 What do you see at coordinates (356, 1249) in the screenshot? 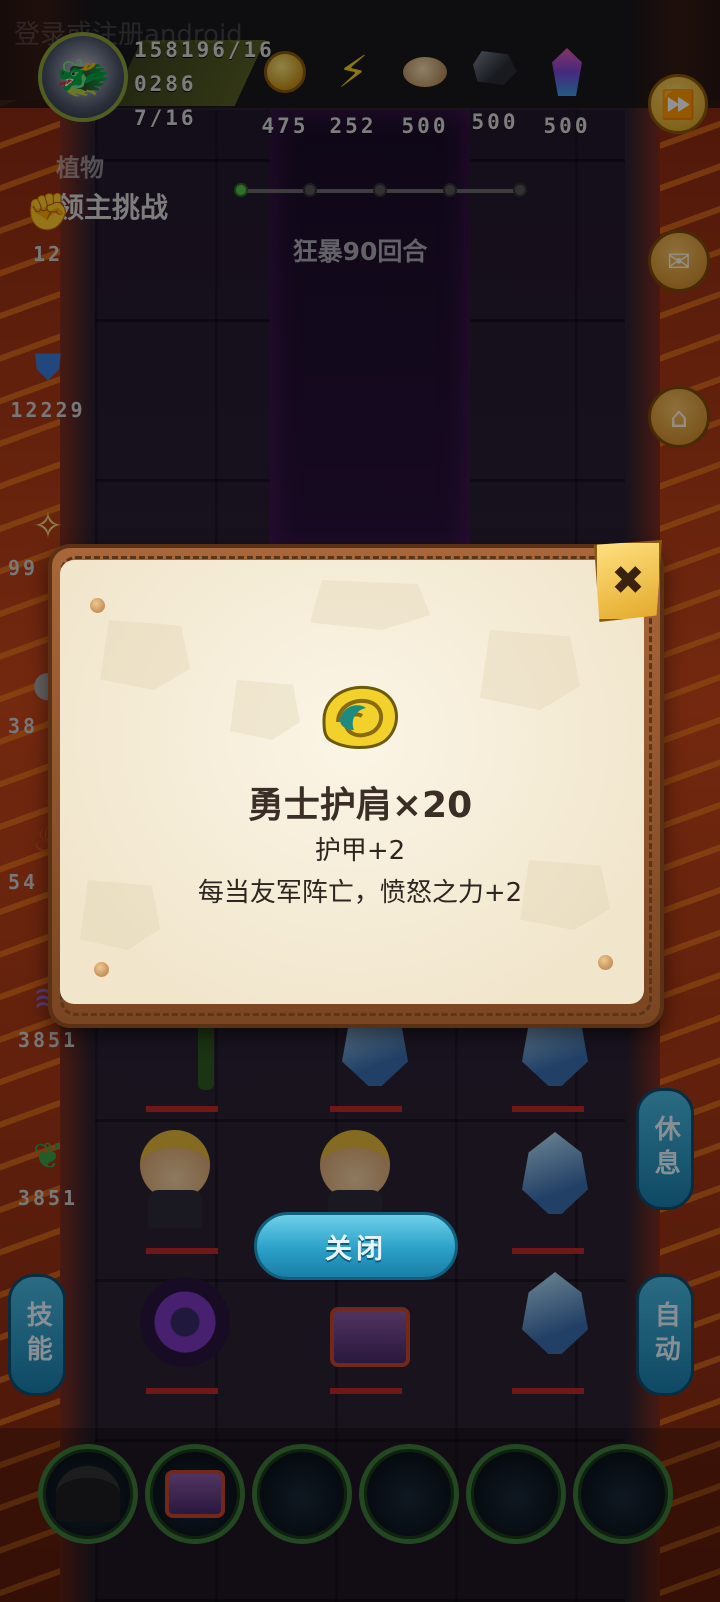
I see `close-button-label: 关闭` at bounding box center [356, 1249].